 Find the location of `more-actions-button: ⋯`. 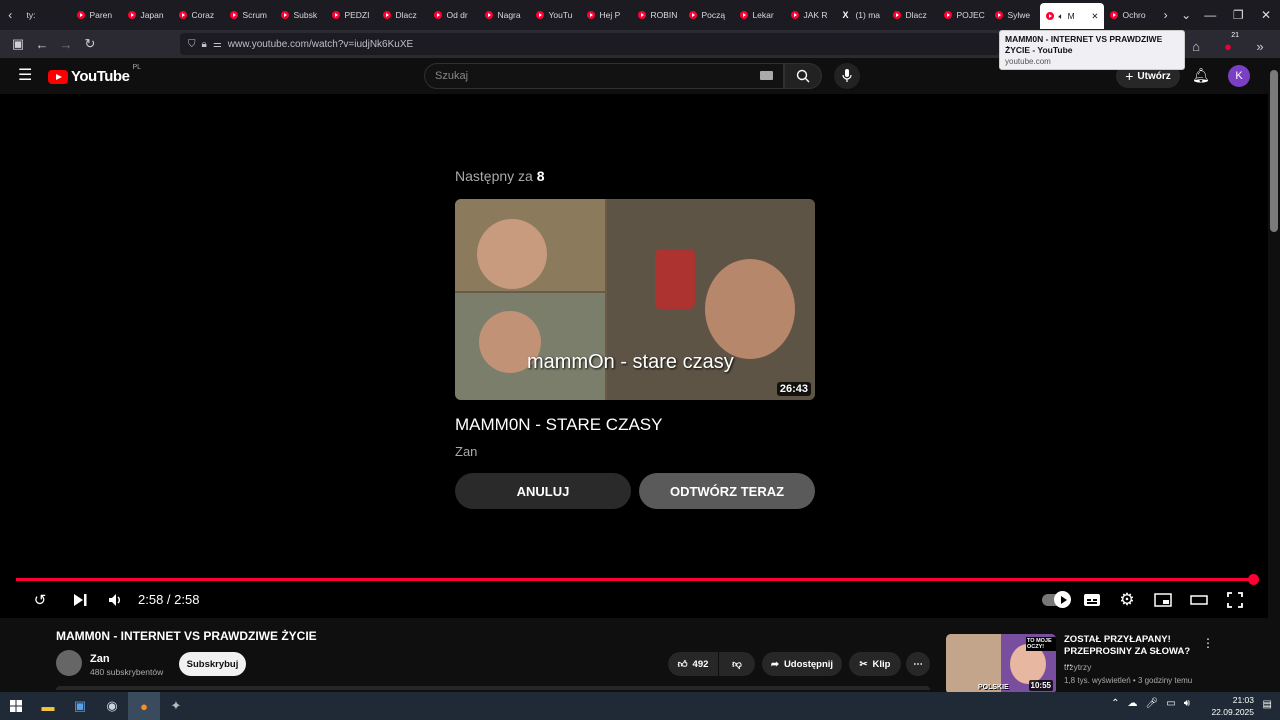

more-actions-button: ⋯ is located at coordinates (918, 664).